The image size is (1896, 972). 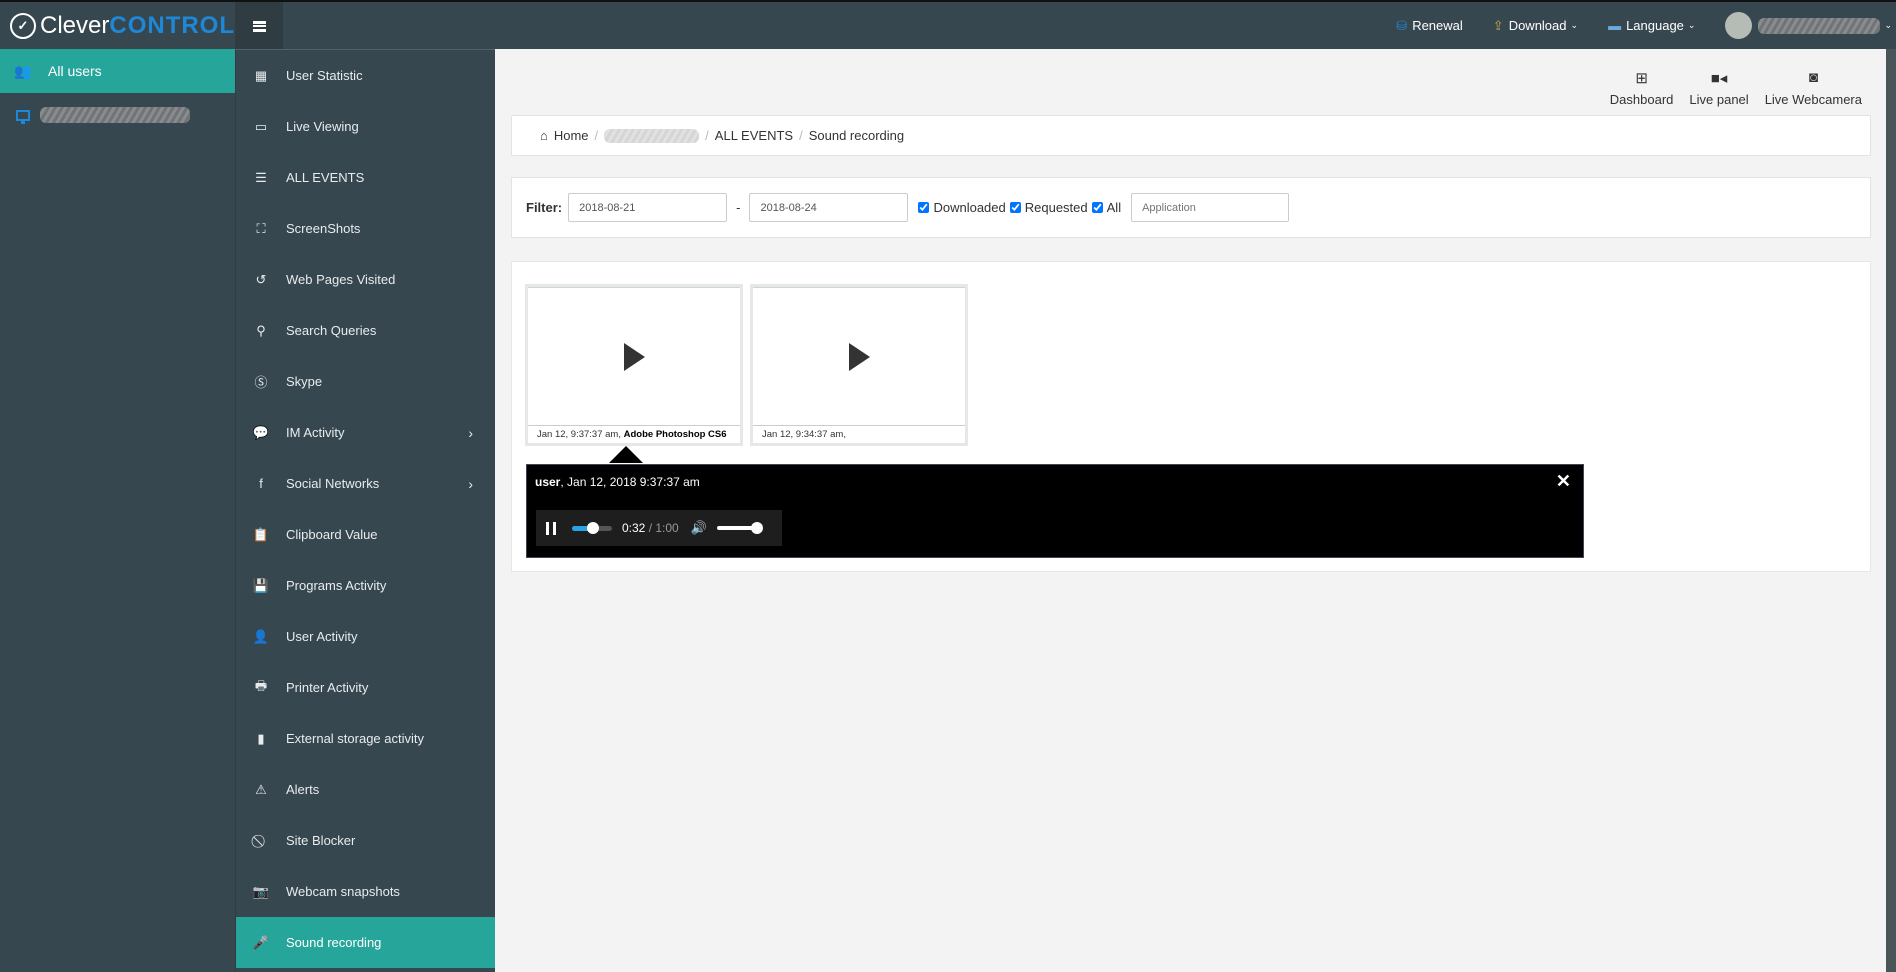 What do you see at coordinates (261, 228) in the screenshot?
I see `menu-item-icon: ⛶` at bounding box center [261, 228].